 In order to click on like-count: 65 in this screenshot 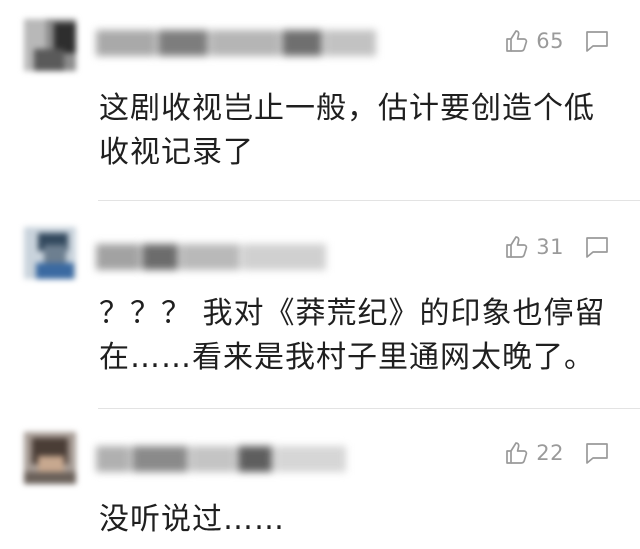, I will do `click(550, 41)`.